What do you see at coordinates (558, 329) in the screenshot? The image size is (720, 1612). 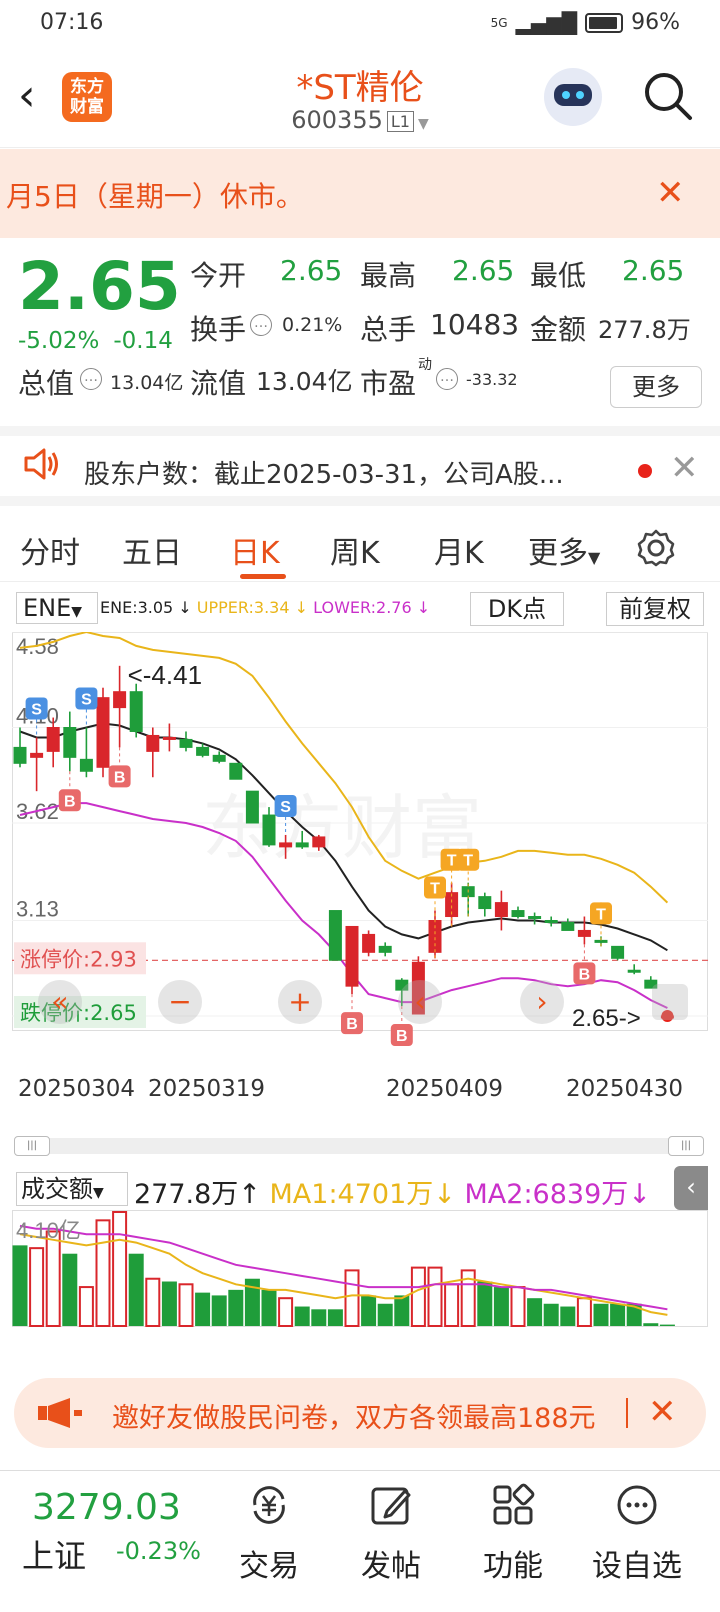 I see `amount-label: 金额` at bounding box center [558, 329].